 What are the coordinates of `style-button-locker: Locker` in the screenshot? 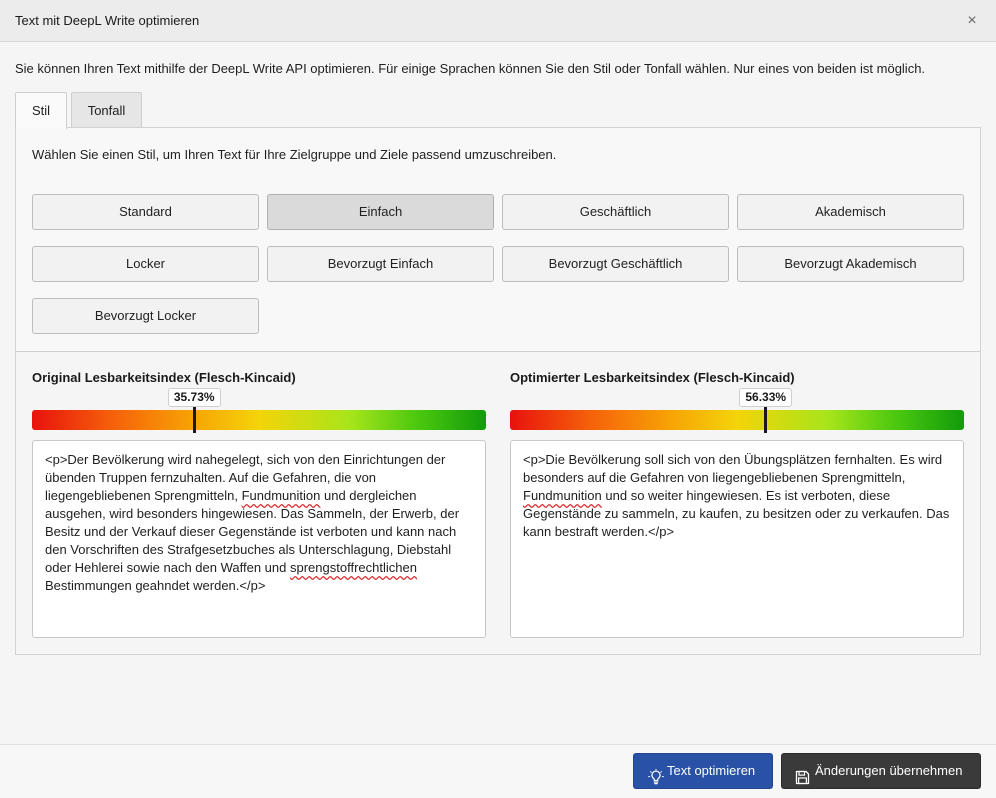 It's located at (145, 264).